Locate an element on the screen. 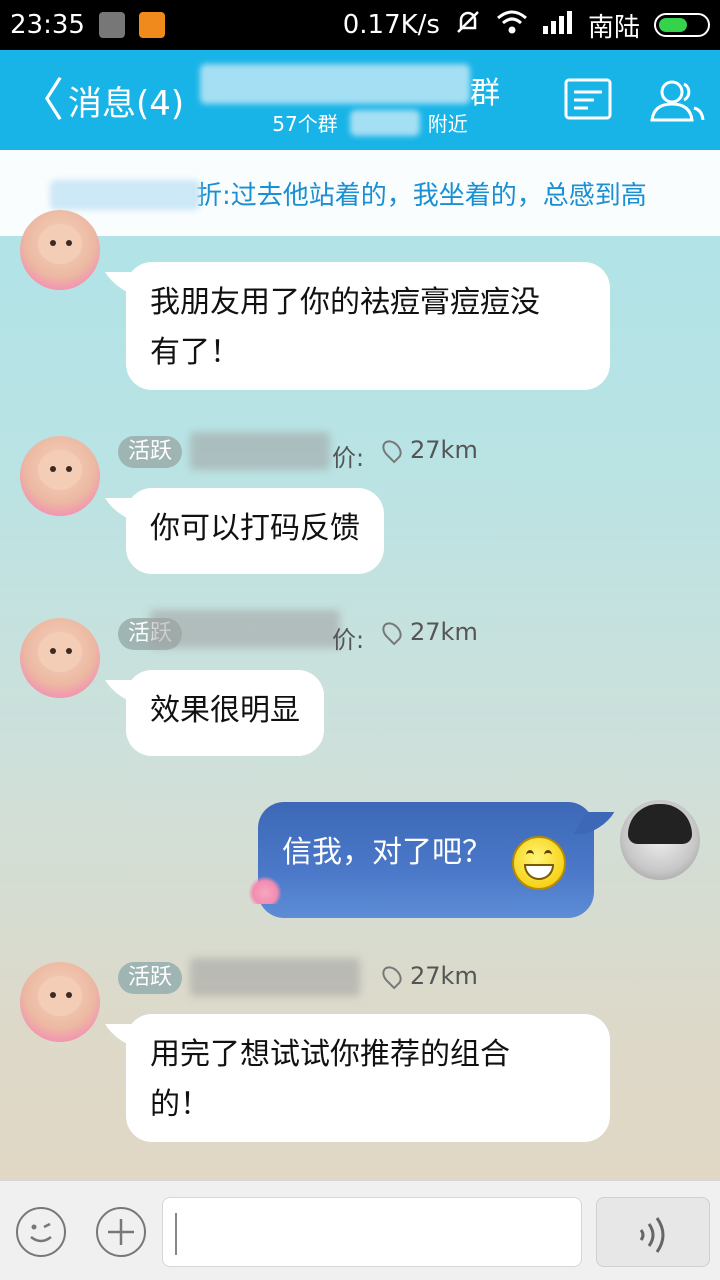 This screenshot has height=1280, width=720. message-text: 你可以打码反馈 is located at coordinates (255, 528).